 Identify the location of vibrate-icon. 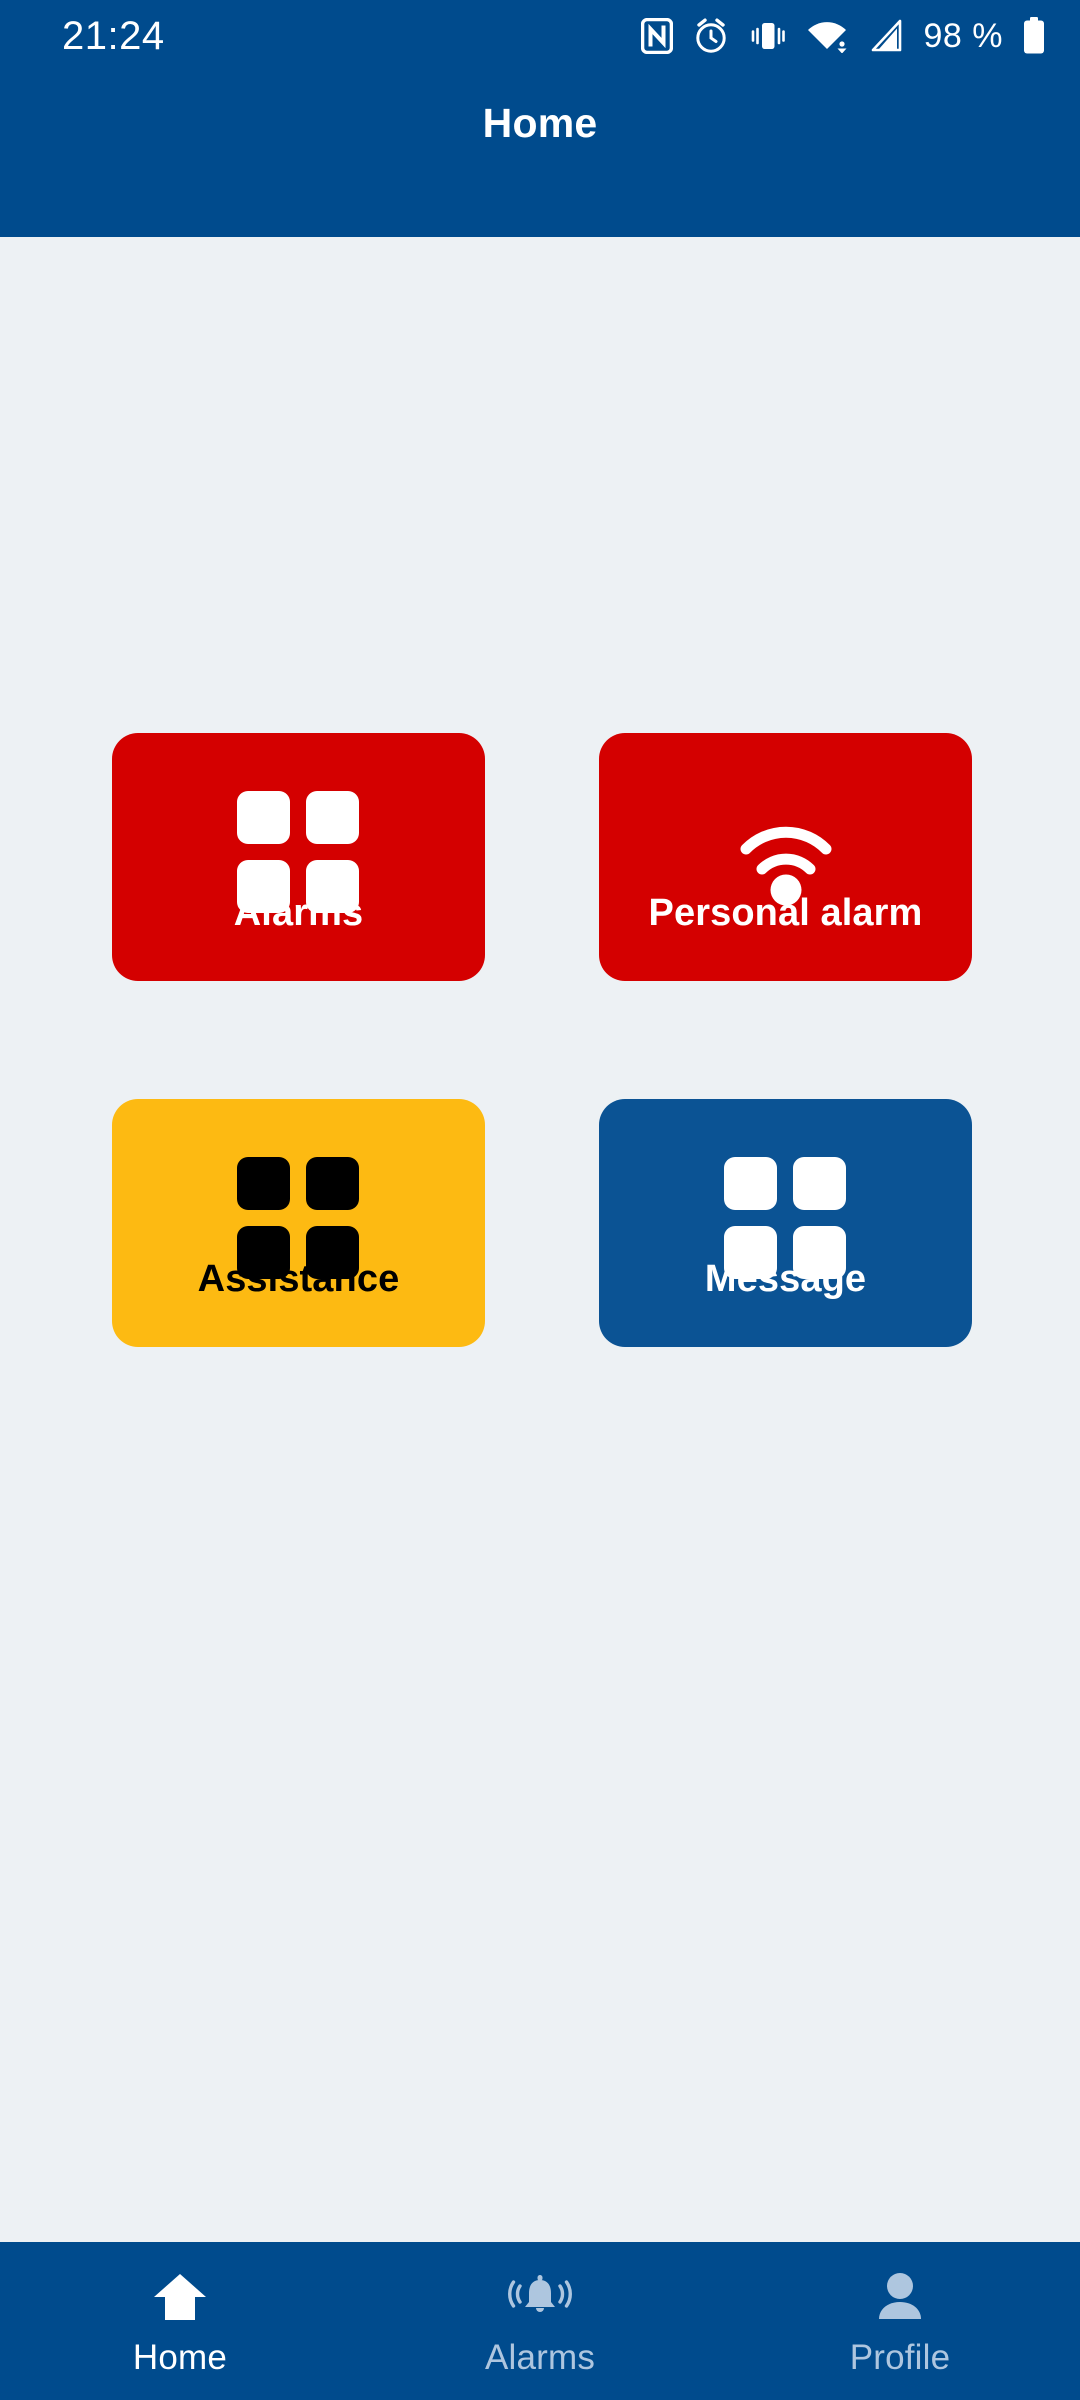
(768, 36).